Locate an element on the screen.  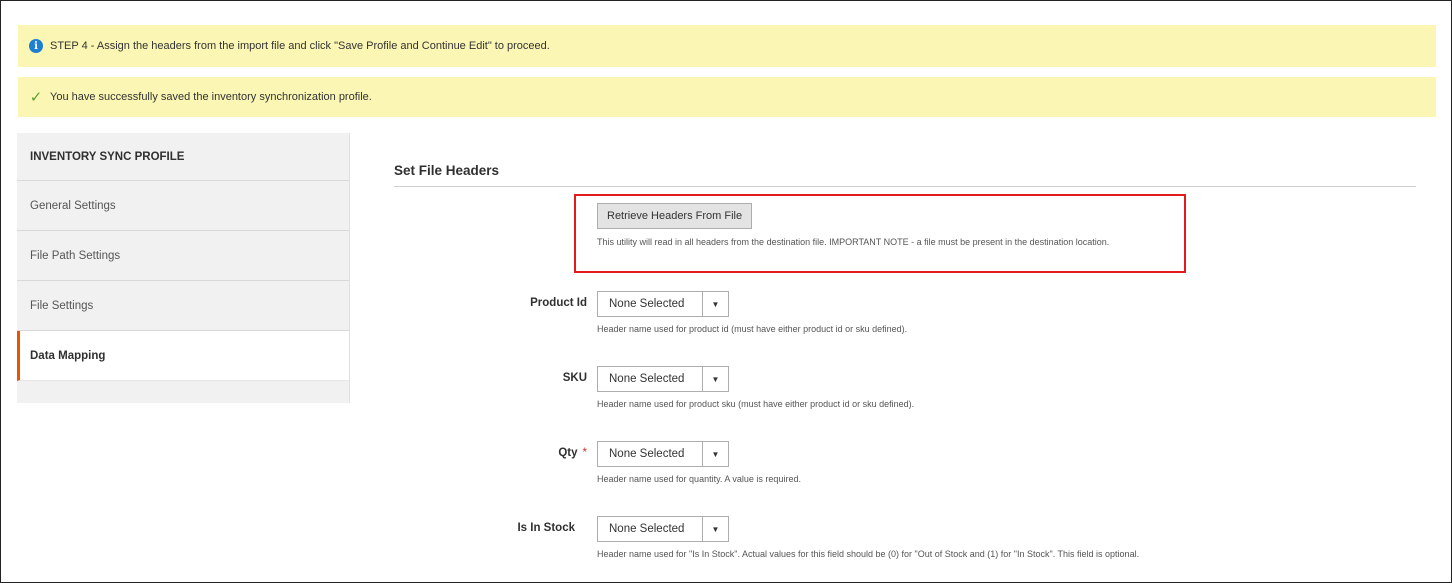
checkmark-icon: ✓ is located at coordinates (36, 97).